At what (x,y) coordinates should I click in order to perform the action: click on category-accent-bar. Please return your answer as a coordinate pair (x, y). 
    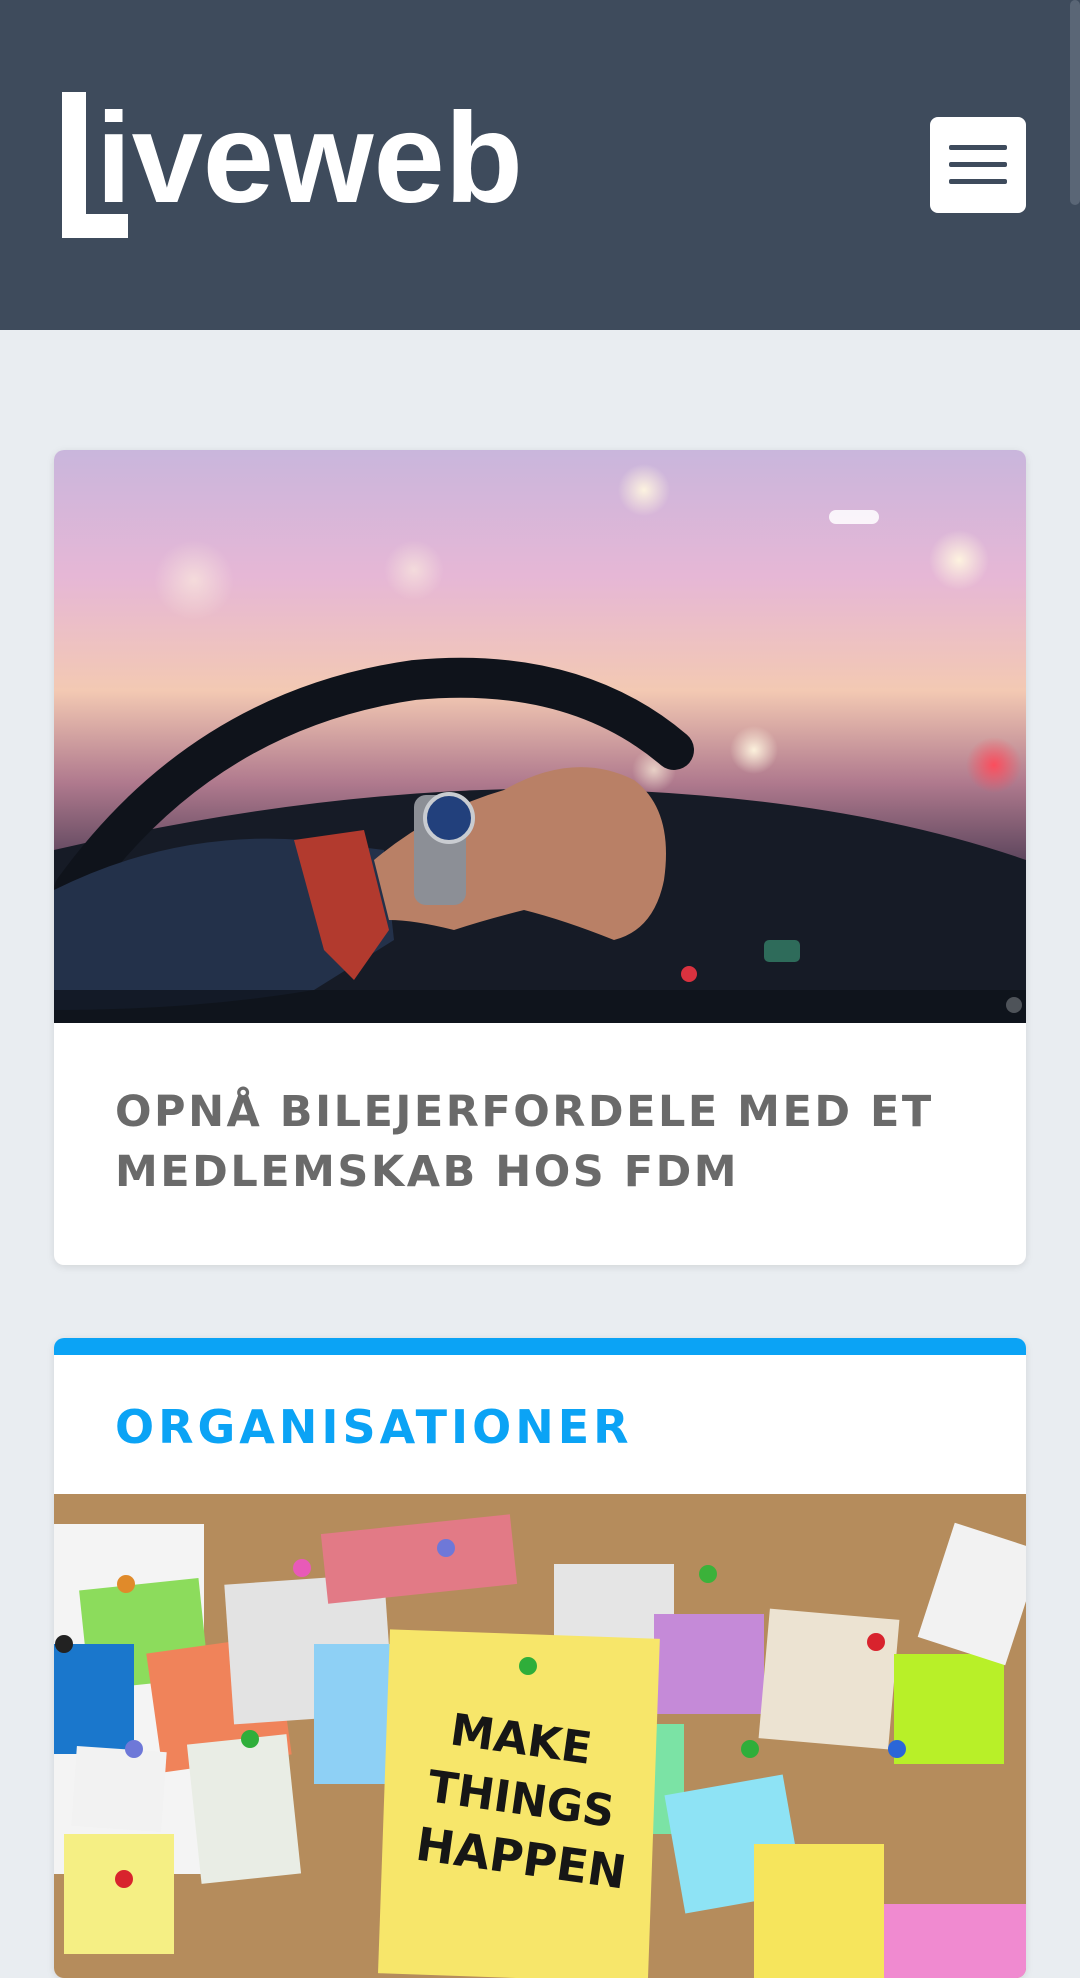
    Looking at the image, I should click on (540, 1346).